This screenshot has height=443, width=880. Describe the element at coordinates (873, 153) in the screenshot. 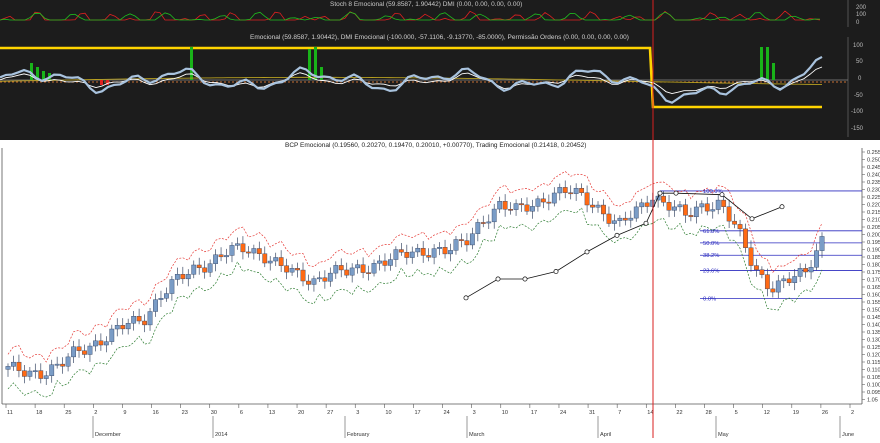

I see `price-y-tick-label: 0.255` at that location.